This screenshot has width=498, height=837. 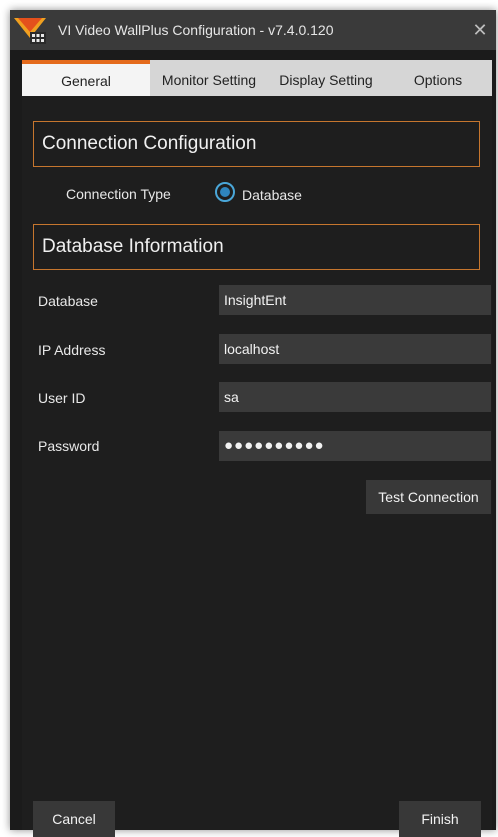 I want to click on tab-general: General, so click(x=86, y=78).